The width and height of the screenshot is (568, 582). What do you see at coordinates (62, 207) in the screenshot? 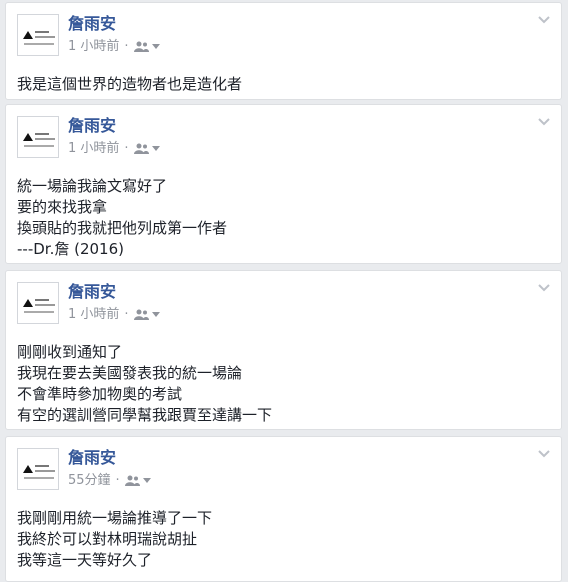
I see `post-line: 要的來找我拿` at bounding box center [62, 207].